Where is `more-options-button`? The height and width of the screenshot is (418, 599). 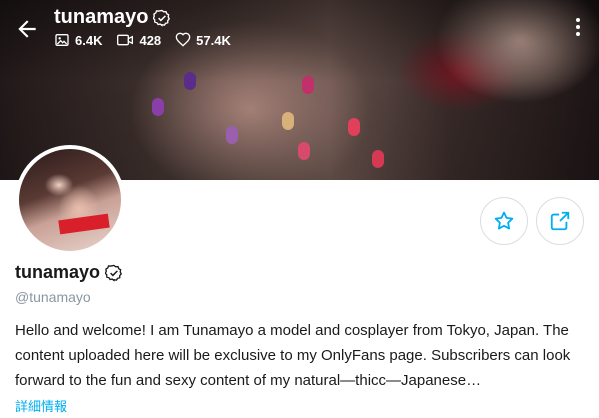 more-options-button is located at coordinates (578, 27).